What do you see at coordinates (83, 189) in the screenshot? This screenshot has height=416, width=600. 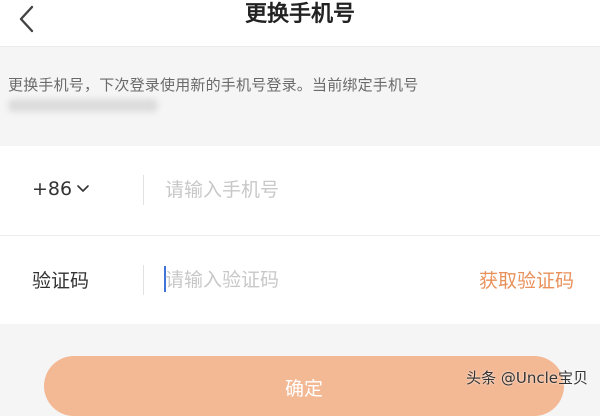 I see `chevron-down-icon` at bounding box center [83, 189].